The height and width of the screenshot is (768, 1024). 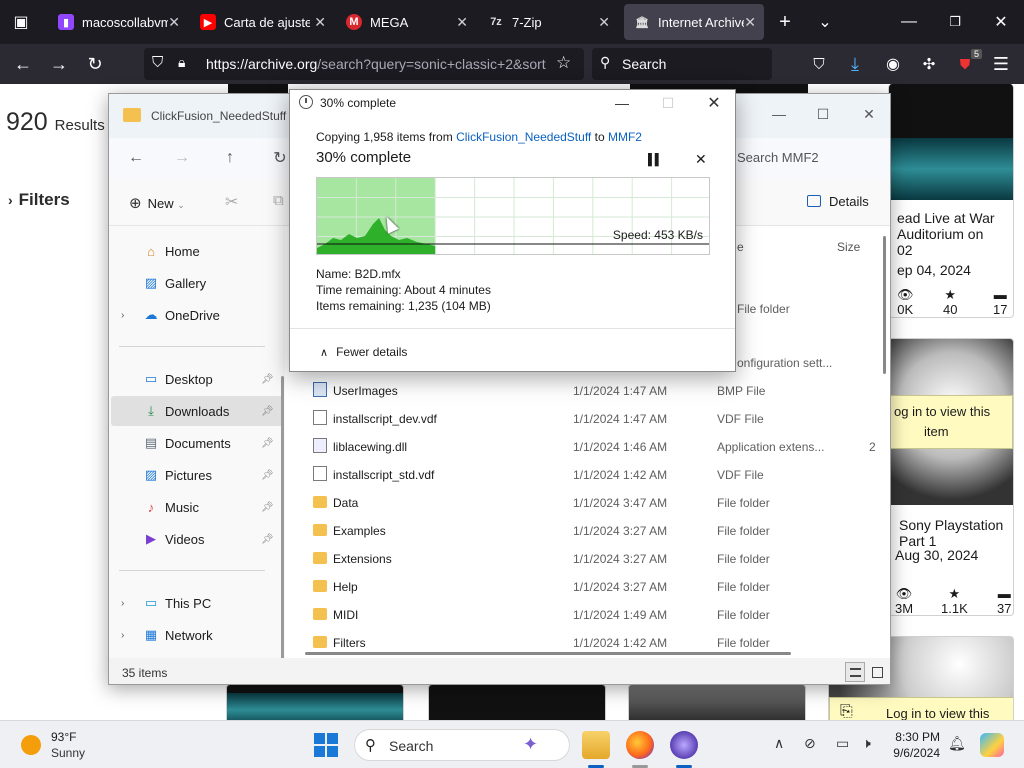 What do you see at coordinates (197, 411) in the screenshot?
I see `sidebar-item-downloads: ⤓ Downloads 📌︎` at bounding box center [197, 411].